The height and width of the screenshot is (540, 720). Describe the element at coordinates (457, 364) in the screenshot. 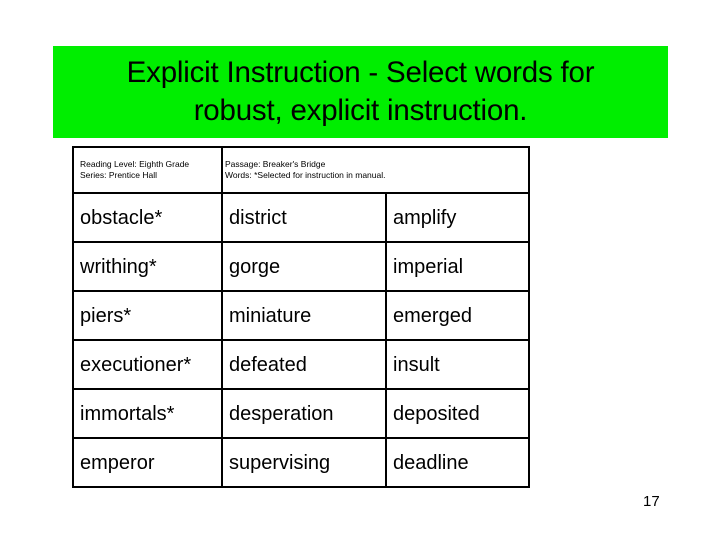

I see `word-cell: insult` at that location.